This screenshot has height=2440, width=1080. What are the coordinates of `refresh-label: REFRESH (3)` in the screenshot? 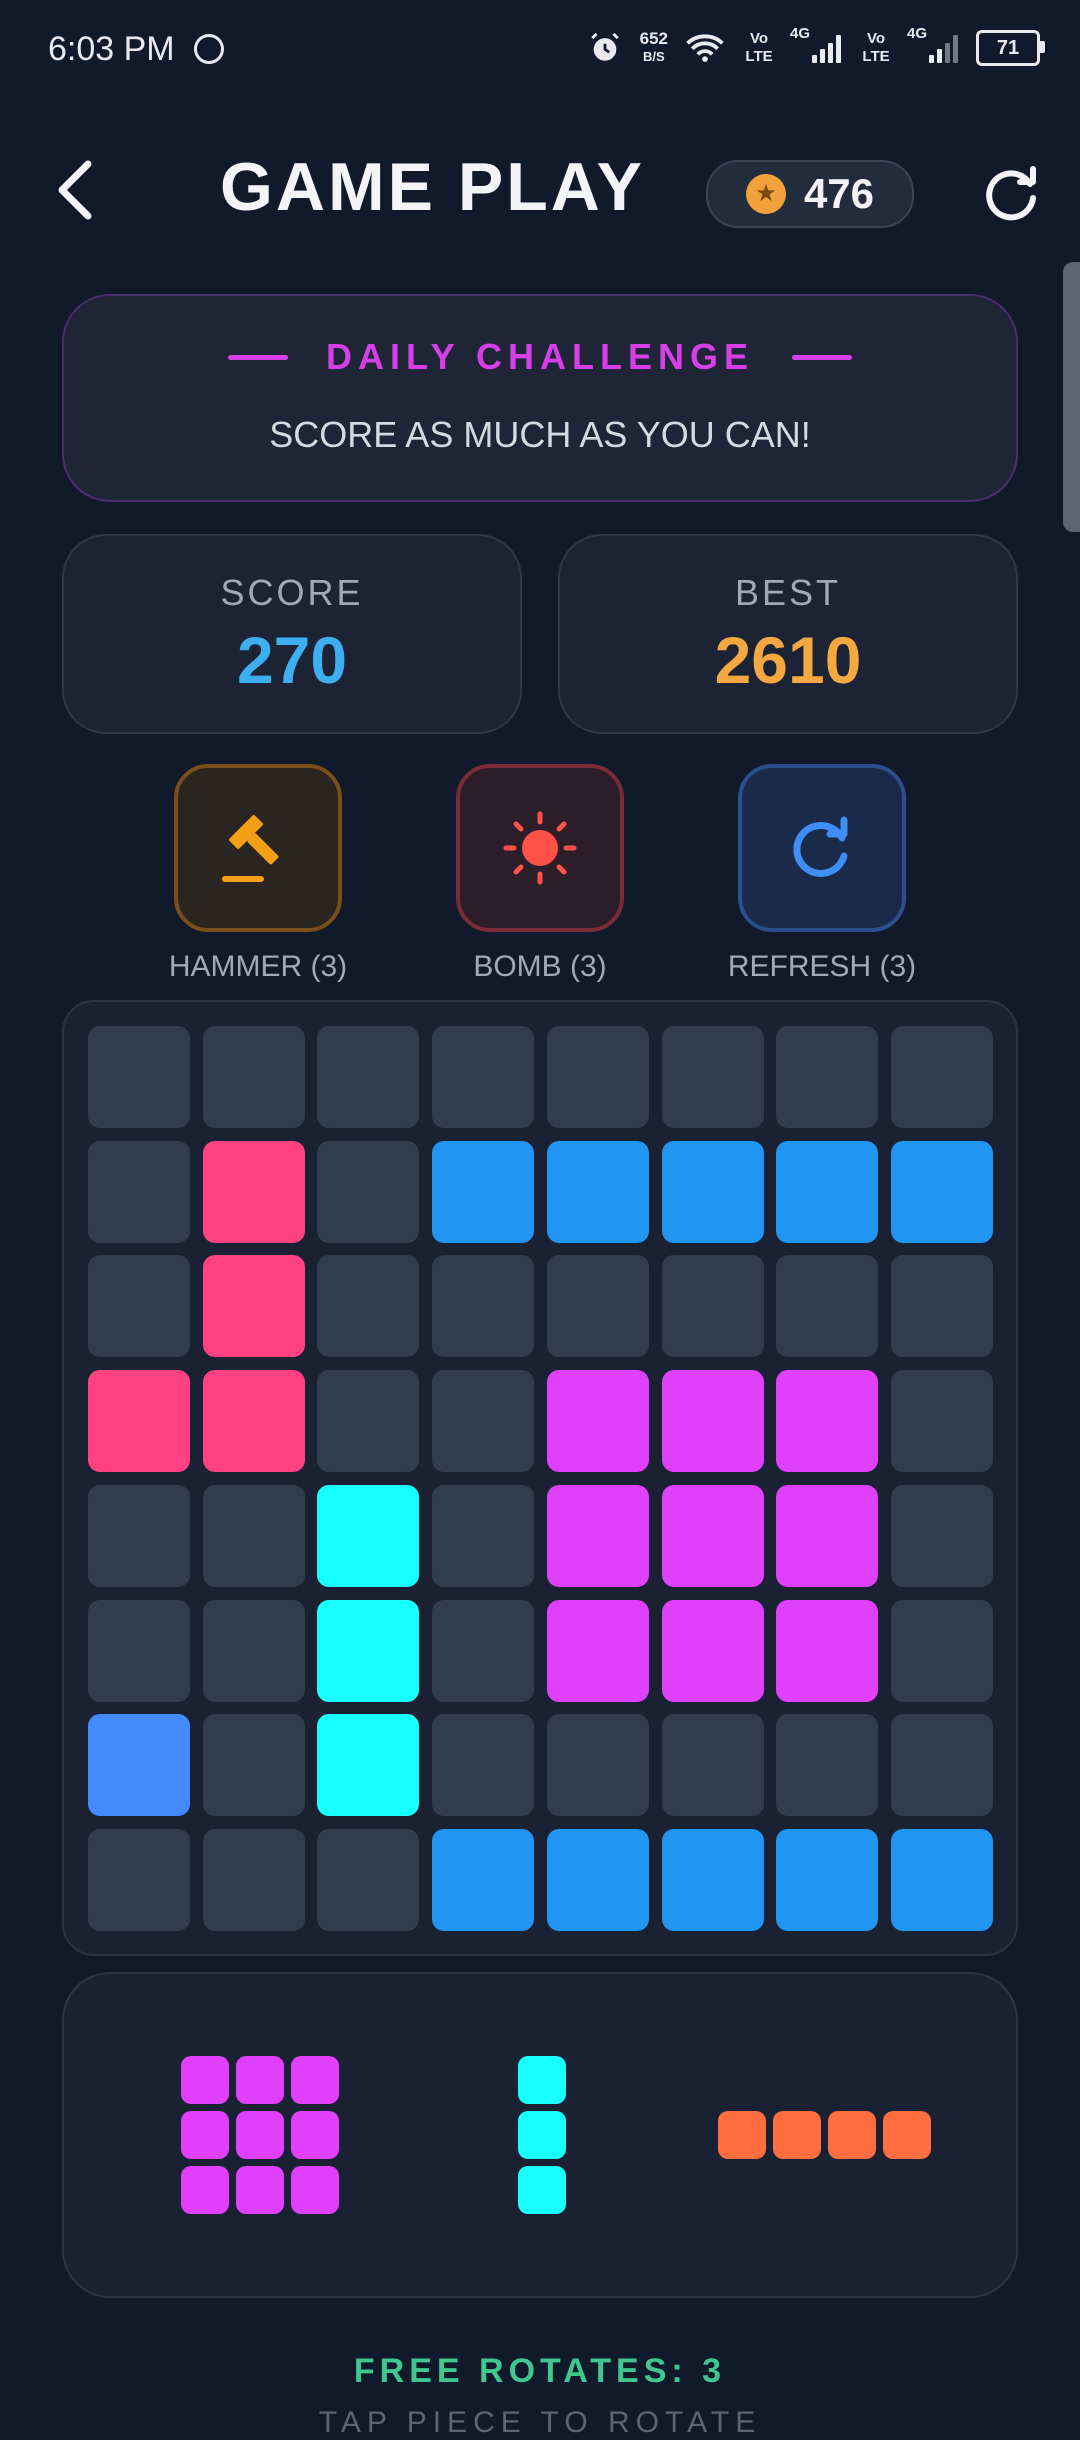 It's located at (822, 966).